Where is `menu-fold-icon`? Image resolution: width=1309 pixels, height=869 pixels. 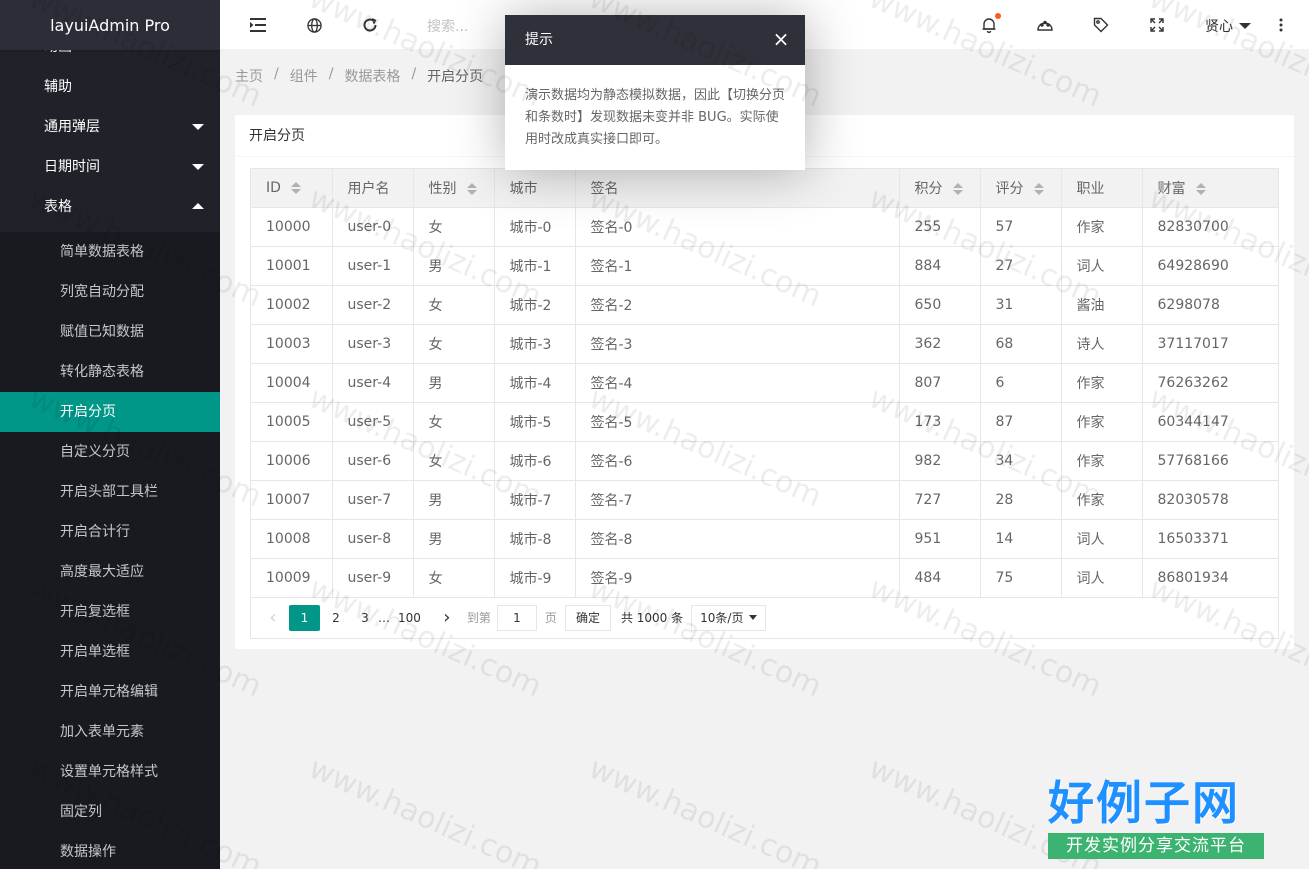 menu-fold-icon is located at coordinates (258, 25).